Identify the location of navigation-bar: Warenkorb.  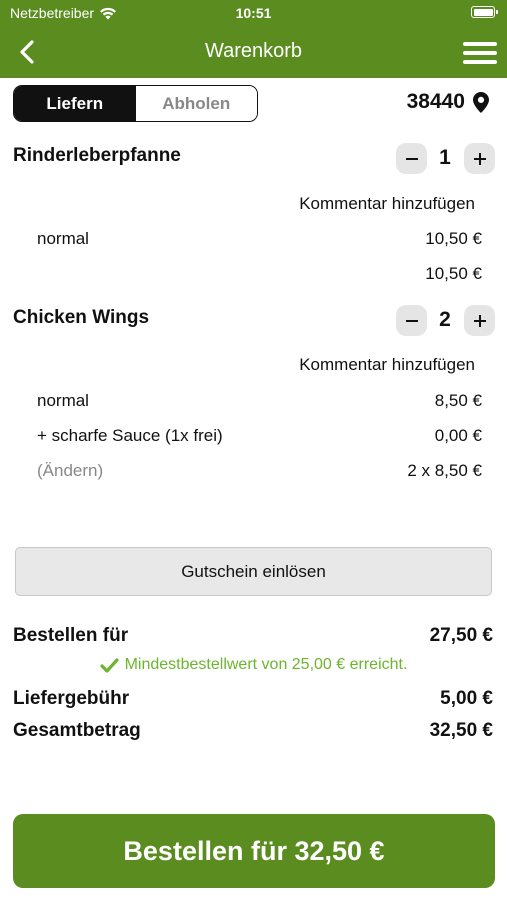
(253, 52).